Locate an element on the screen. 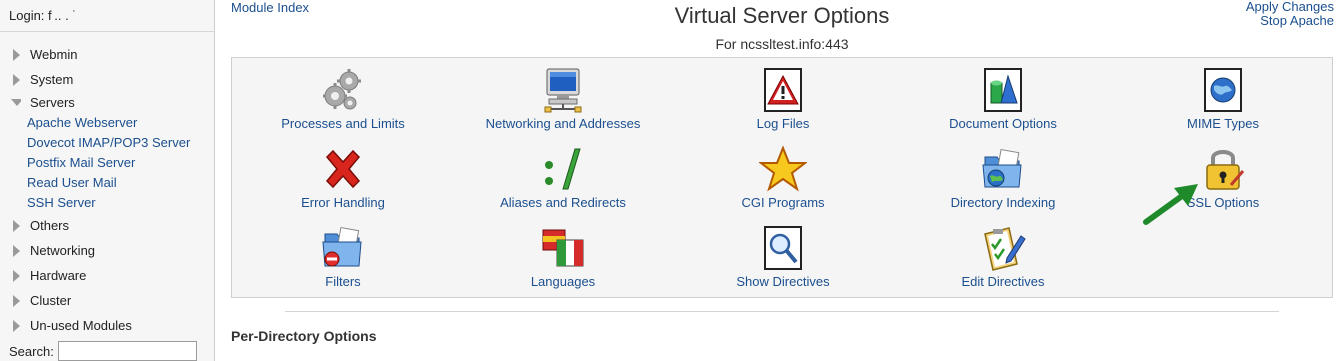  sidebar-category-label: Networking is located at coordinates (63, 250).